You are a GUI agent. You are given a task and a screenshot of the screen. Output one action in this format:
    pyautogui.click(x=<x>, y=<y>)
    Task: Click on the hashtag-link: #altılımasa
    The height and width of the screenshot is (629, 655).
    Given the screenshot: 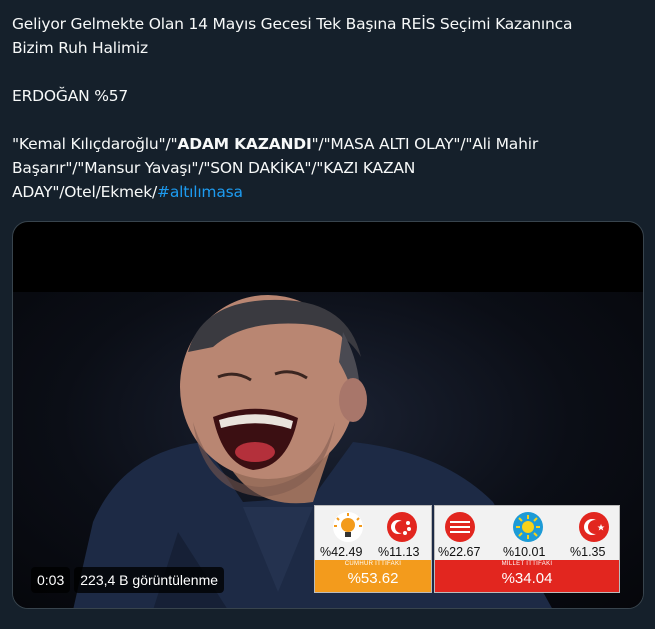 What is the action you would take?
    pyautogui.click(x=200, y=192)
    